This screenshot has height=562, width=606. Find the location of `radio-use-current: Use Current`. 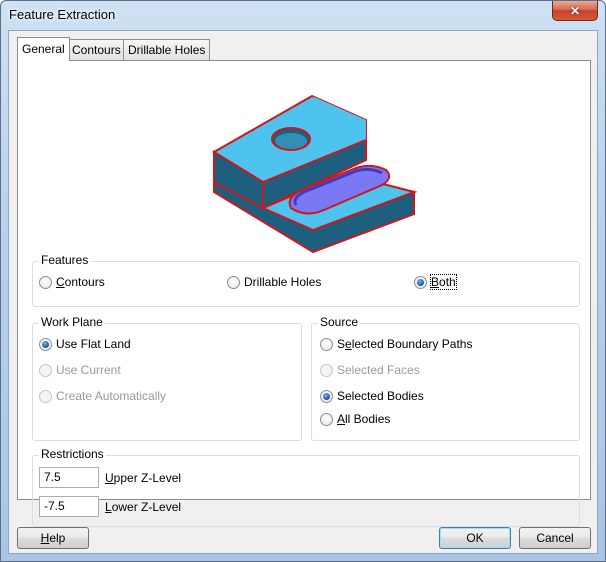

radio-use-current: Use Current is located at coordinates (80, 370).